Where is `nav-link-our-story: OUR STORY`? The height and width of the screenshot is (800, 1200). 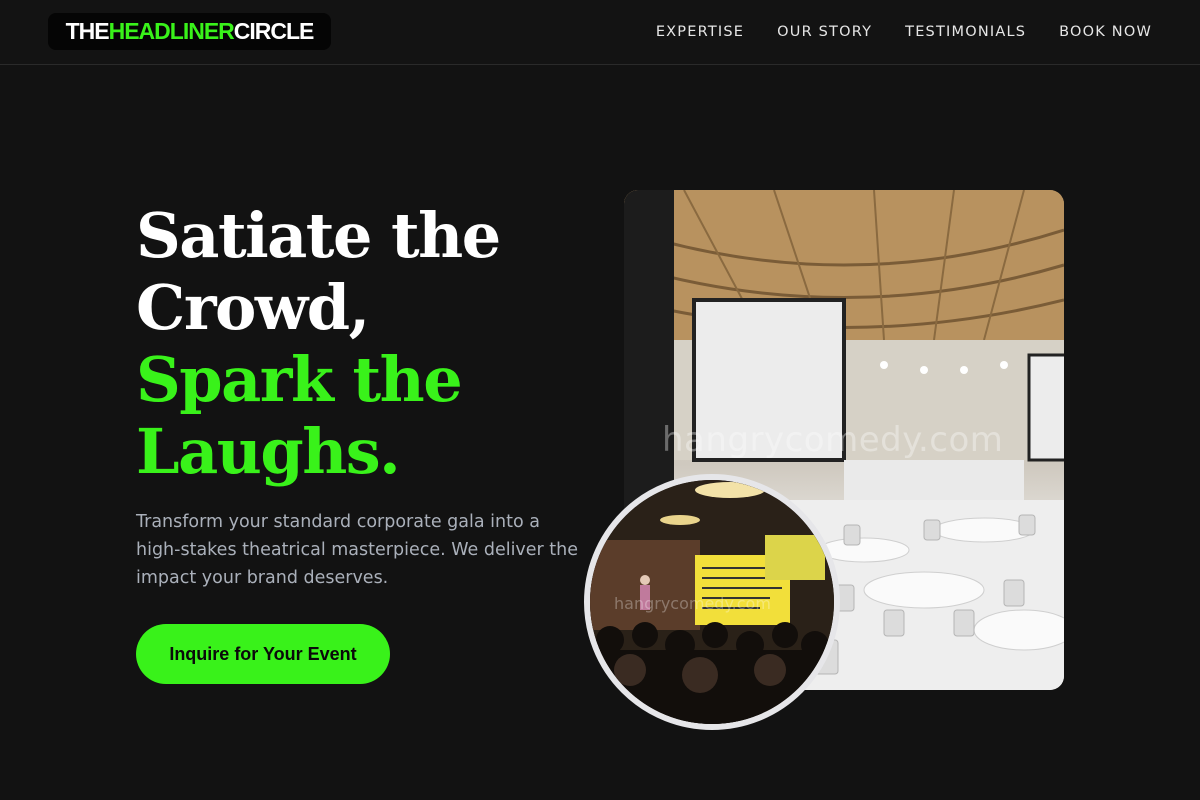 nav-link-our-story: OUR STORY is located at coordinates (824, 32).